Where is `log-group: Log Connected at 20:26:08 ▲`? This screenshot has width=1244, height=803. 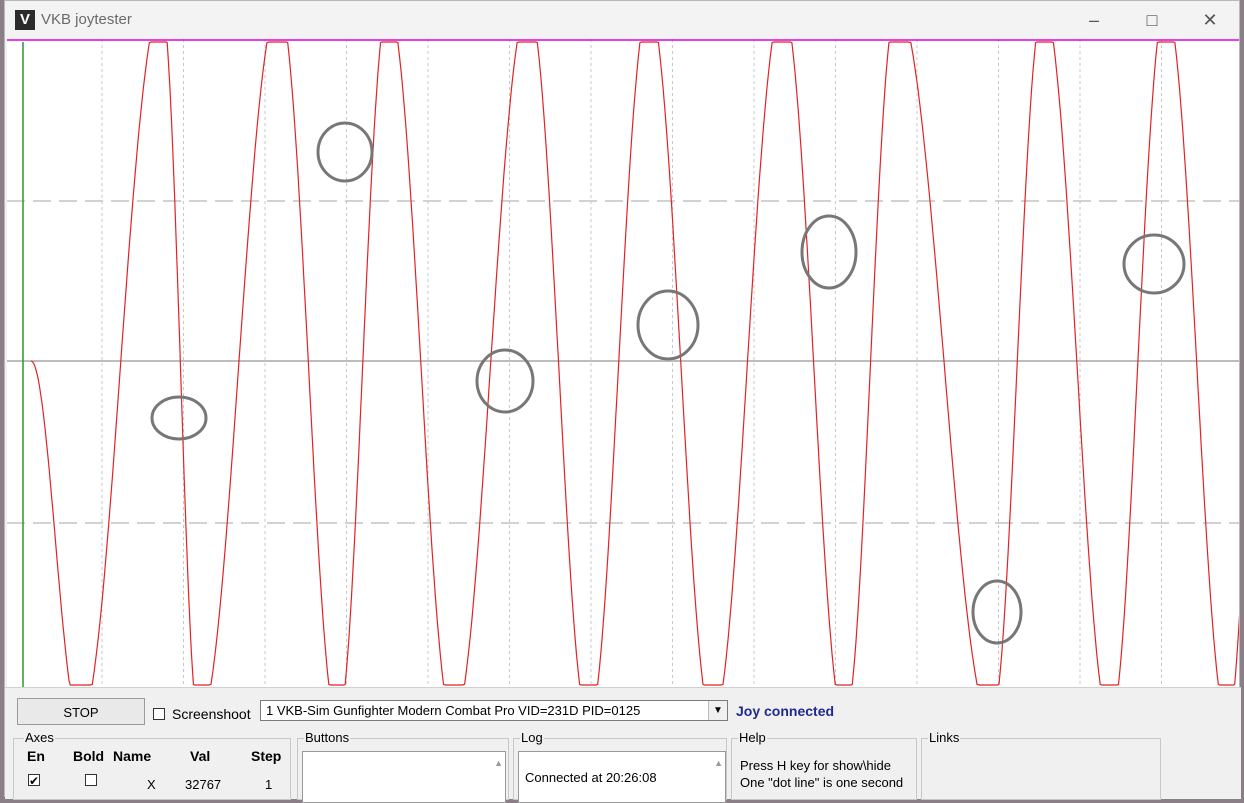
log-group: Log Connected at 20:26:08 ▲ is located at coordinates (620, 766).